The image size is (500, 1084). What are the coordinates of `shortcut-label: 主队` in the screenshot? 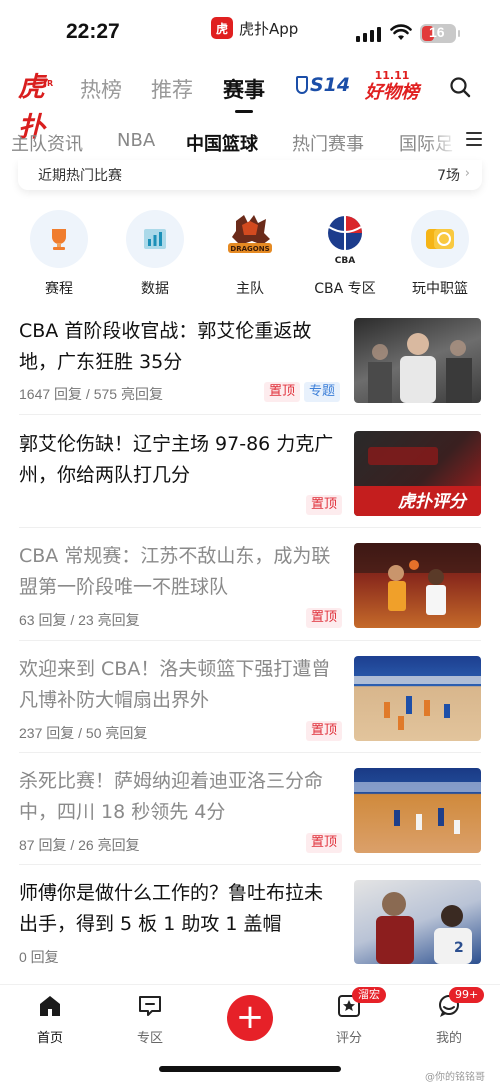 It's located at (250, 289).